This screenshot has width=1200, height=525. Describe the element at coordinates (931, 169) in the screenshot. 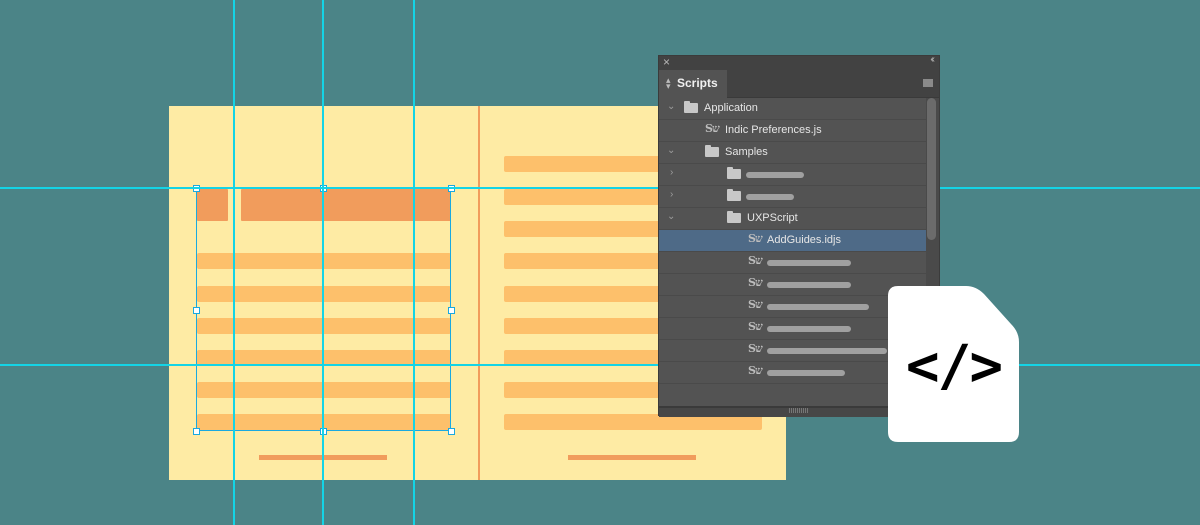

I see `scrollbar-thumb` at that location.